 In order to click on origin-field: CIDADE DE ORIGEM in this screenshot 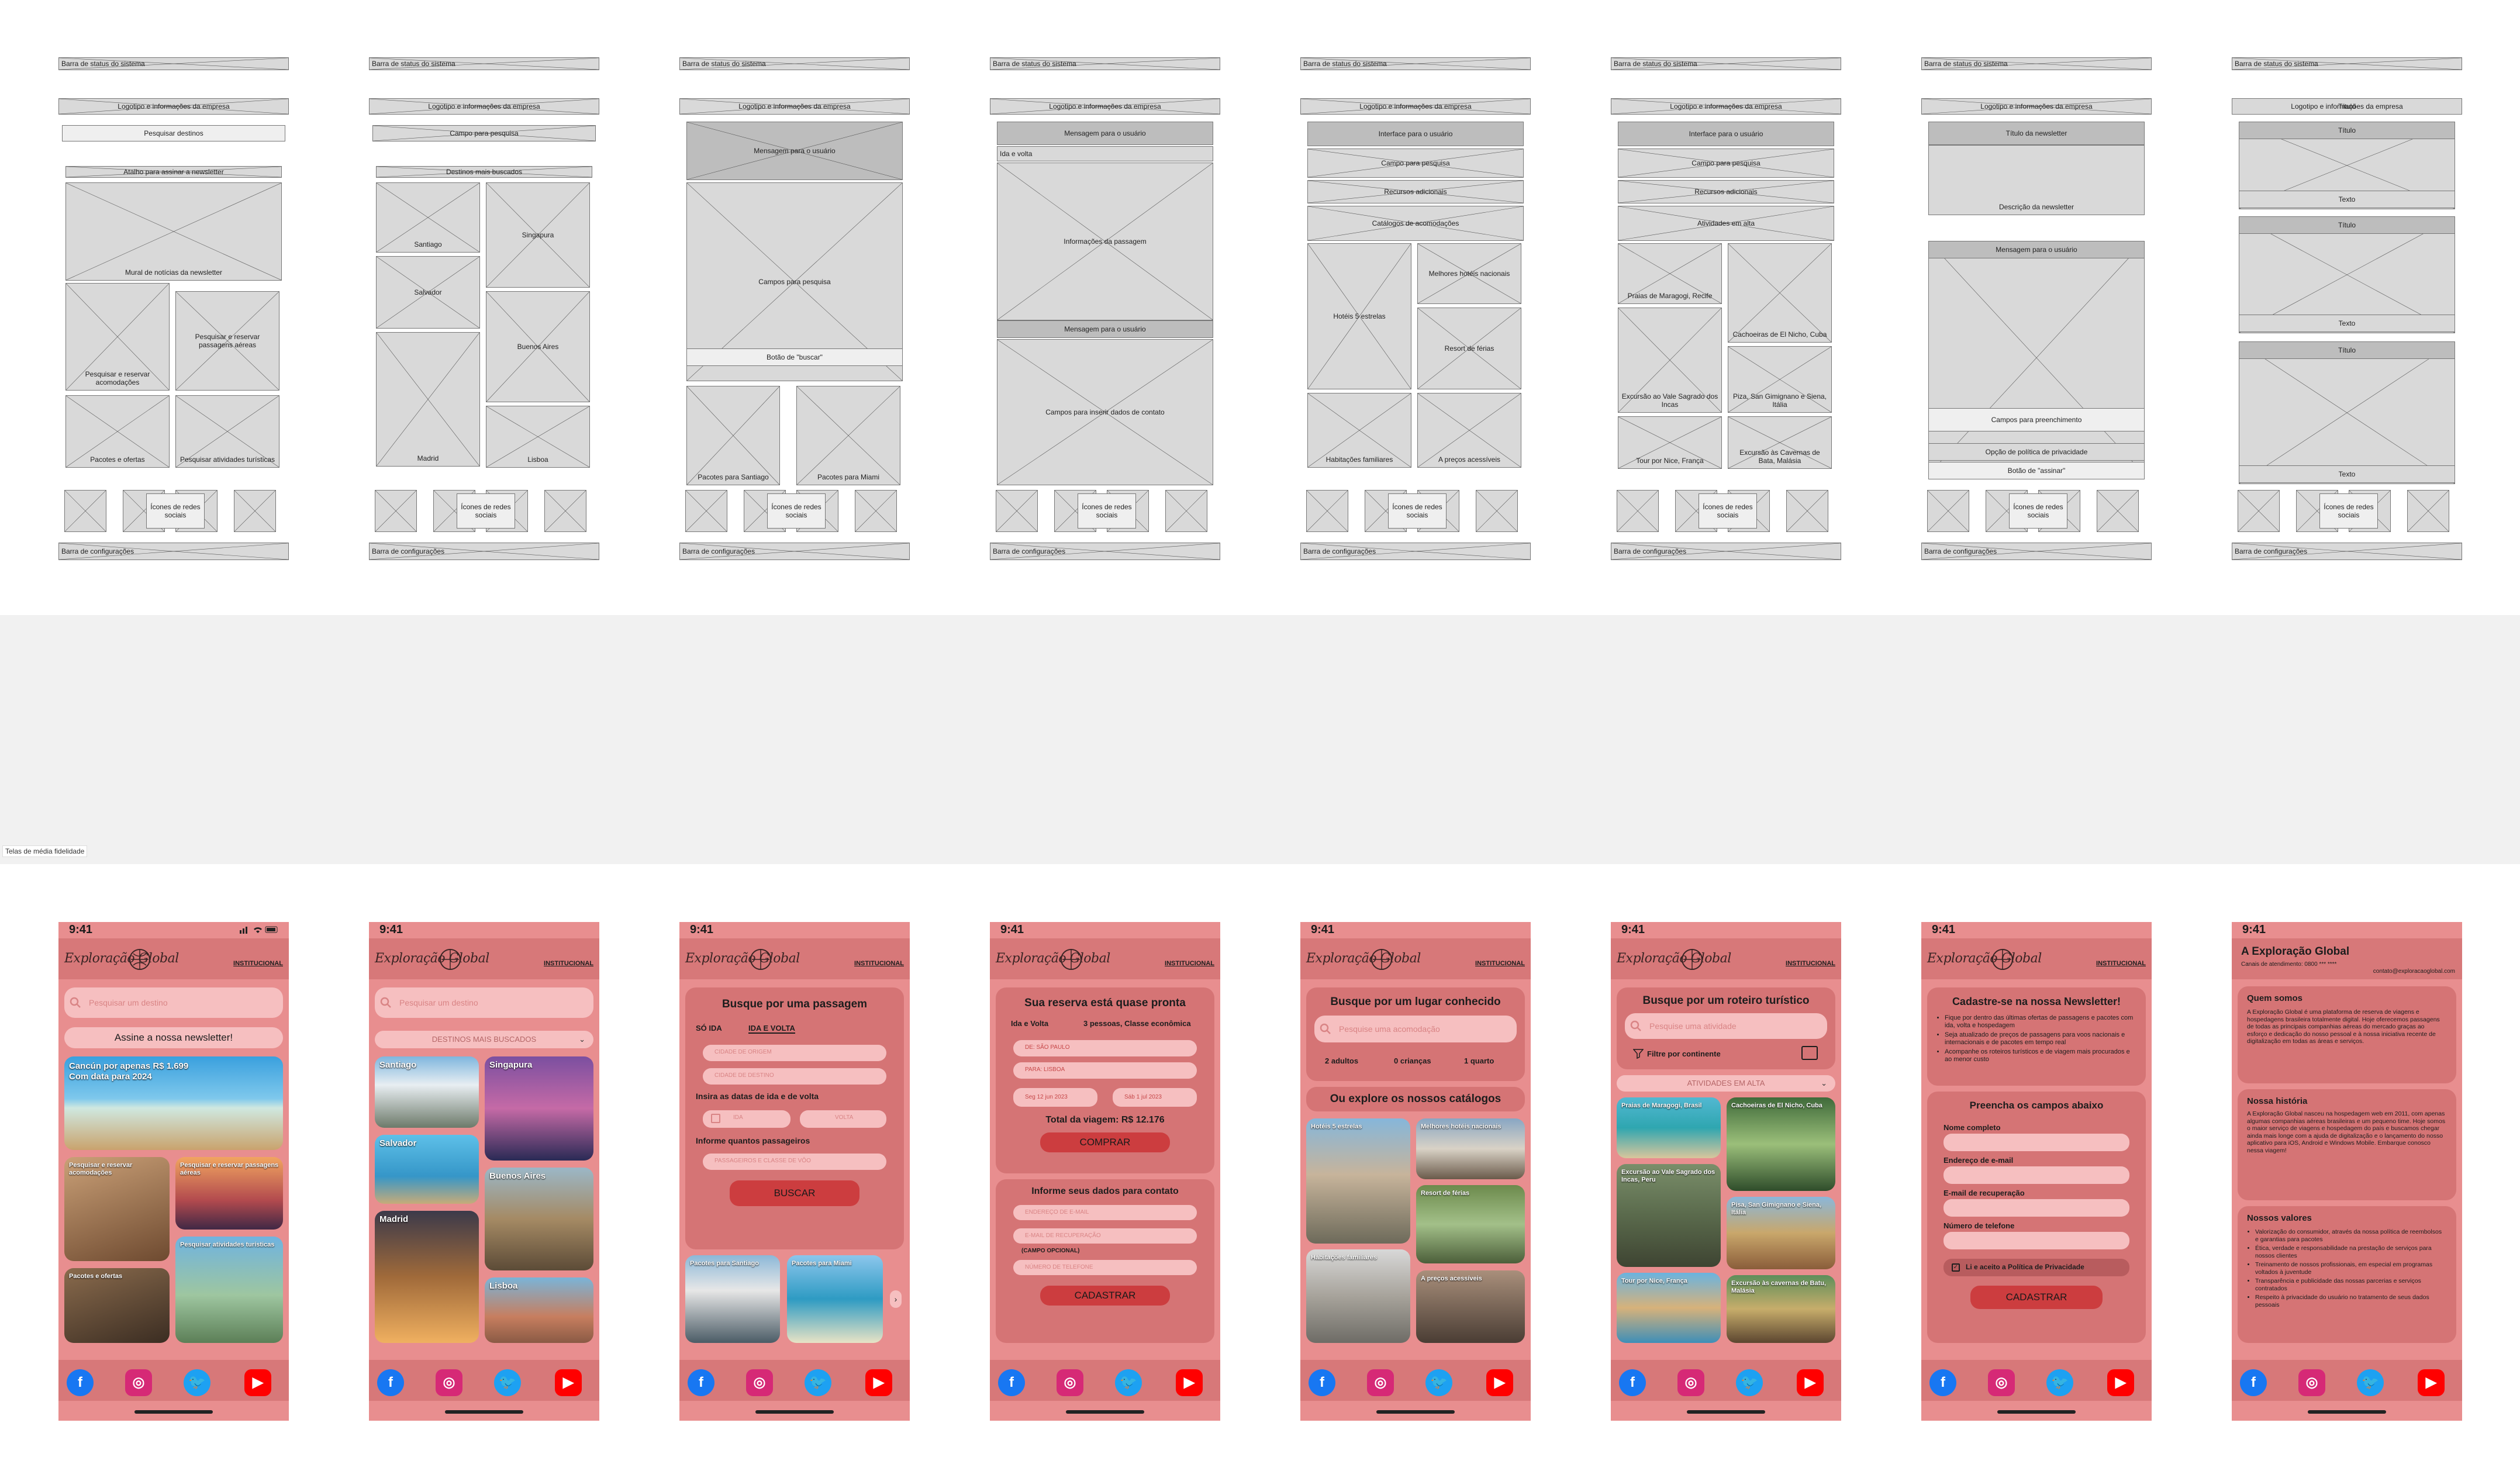, I will do `click(794, 1053)`.